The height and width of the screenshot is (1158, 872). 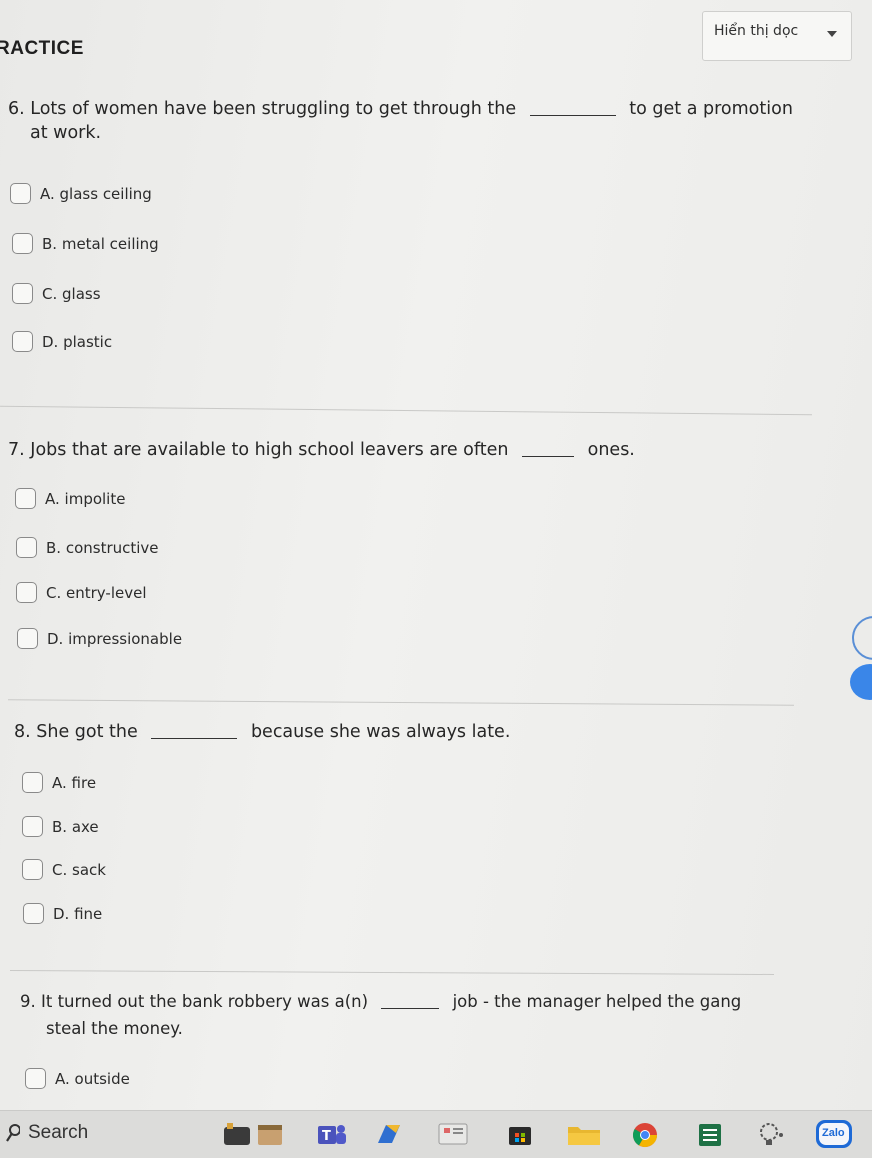 What do you see at coordinates (205, 1001) in the screenshot?
I see `question-text: It turned out the bank robbery was a(n)` at bounding box center [205, 1001].